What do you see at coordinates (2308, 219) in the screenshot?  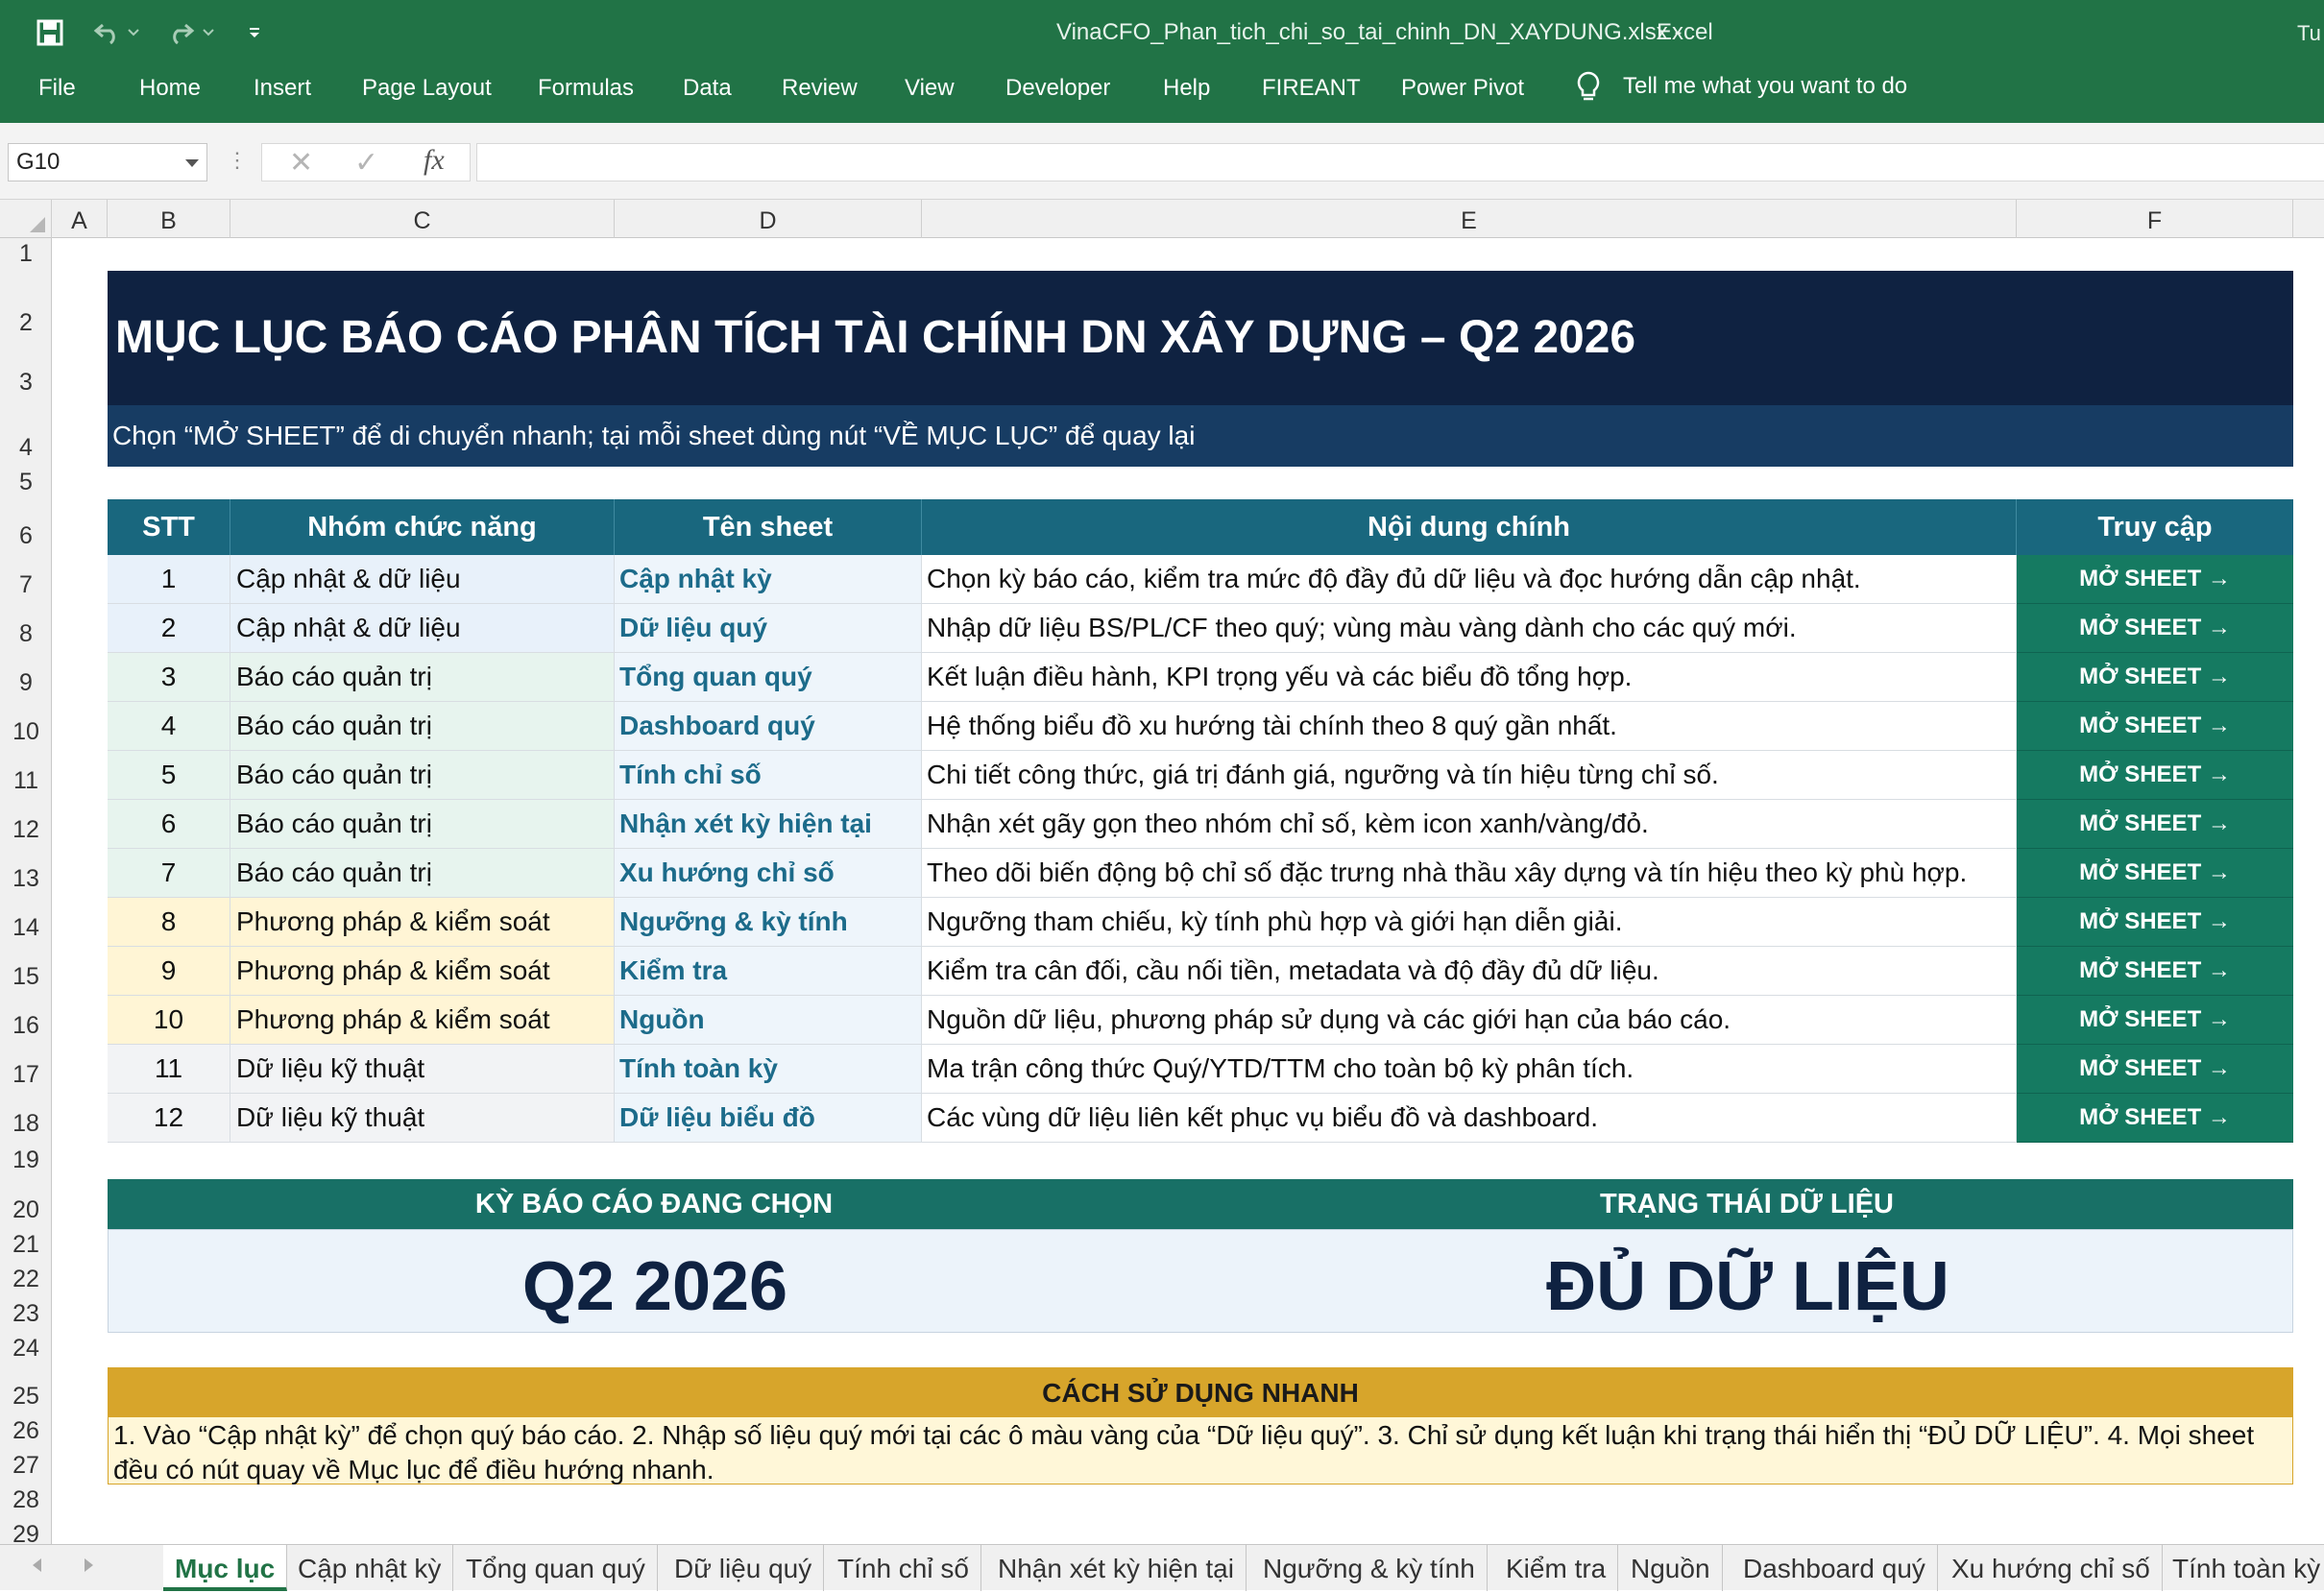 I see `column-header-g` at bounding box center [2308, 219].